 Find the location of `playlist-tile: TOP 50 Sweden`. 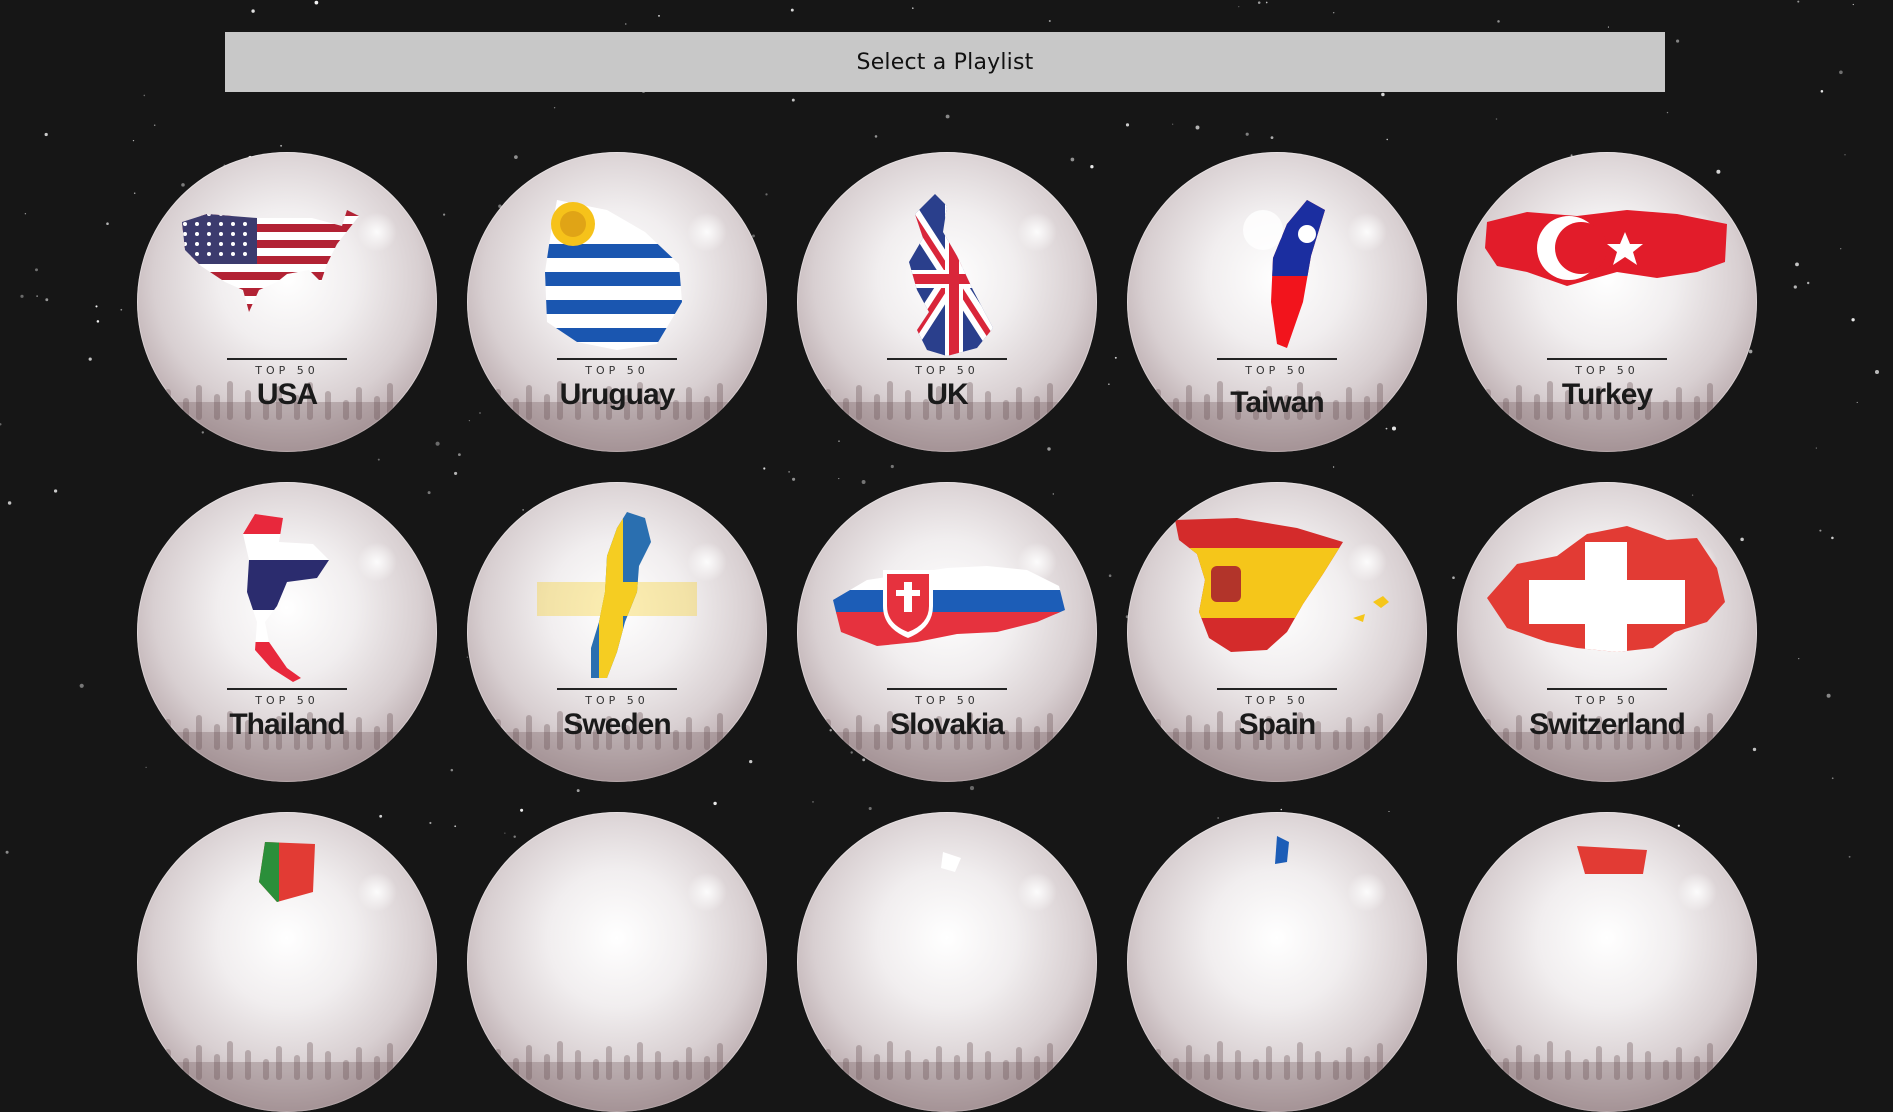

playlist-tile: TOP 50 Sweden is located at coordinates (617, 632).